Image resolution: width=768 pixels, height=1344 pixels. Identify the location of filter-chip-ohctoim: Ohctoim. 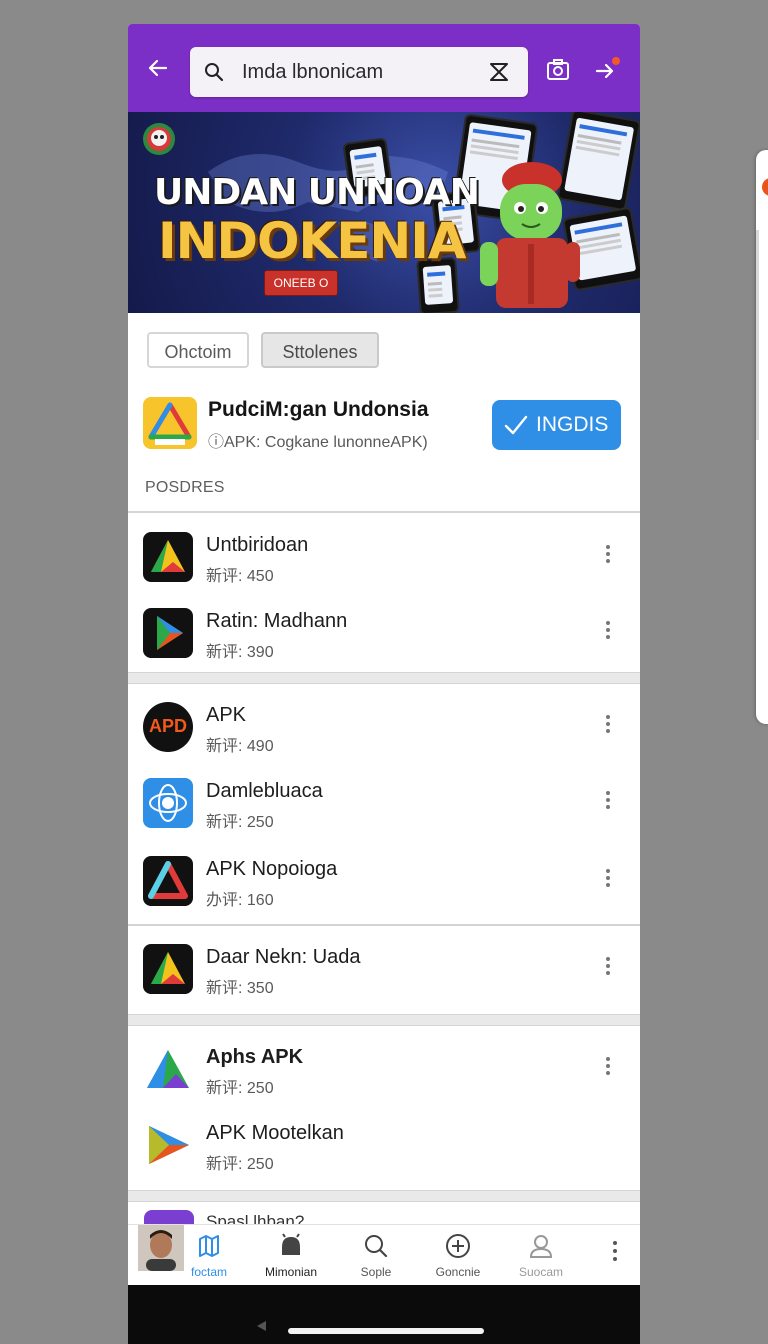
(198, 350).